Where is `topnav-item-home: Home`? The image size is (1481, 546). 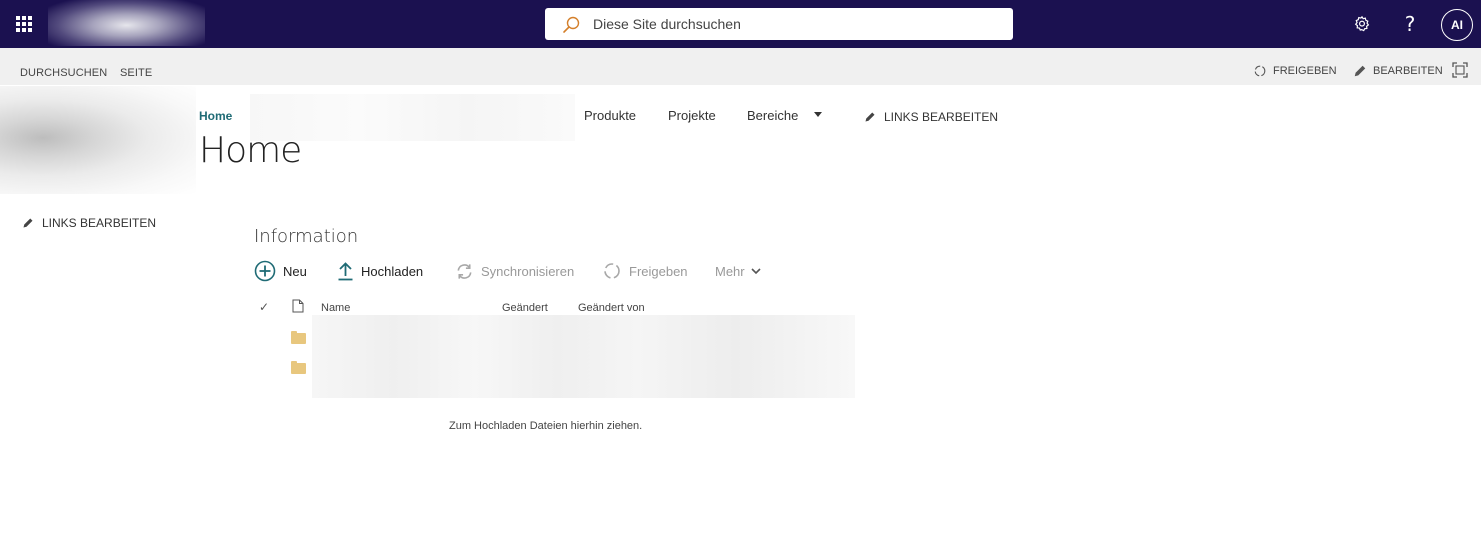
topnav-item-home: Home is located at coordinates (215, 116).